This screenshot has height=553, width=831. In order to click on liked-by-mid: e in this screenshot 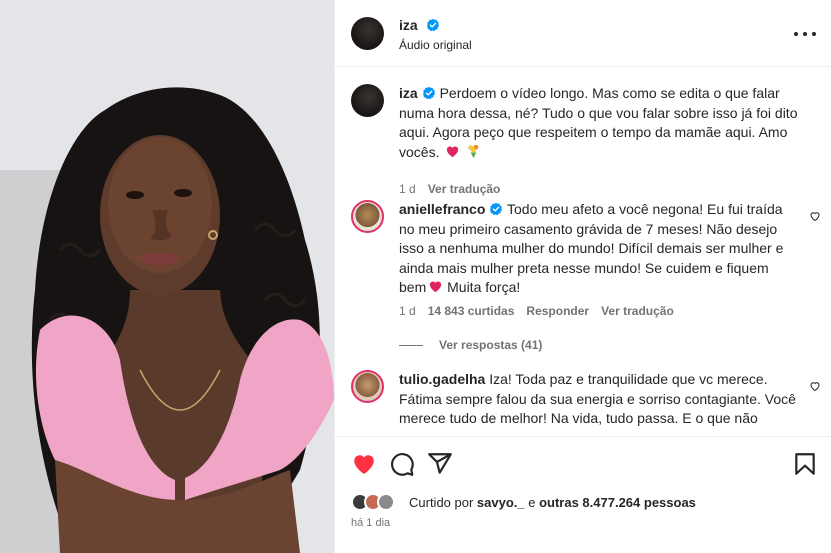, I will do `click(532, 502)`.